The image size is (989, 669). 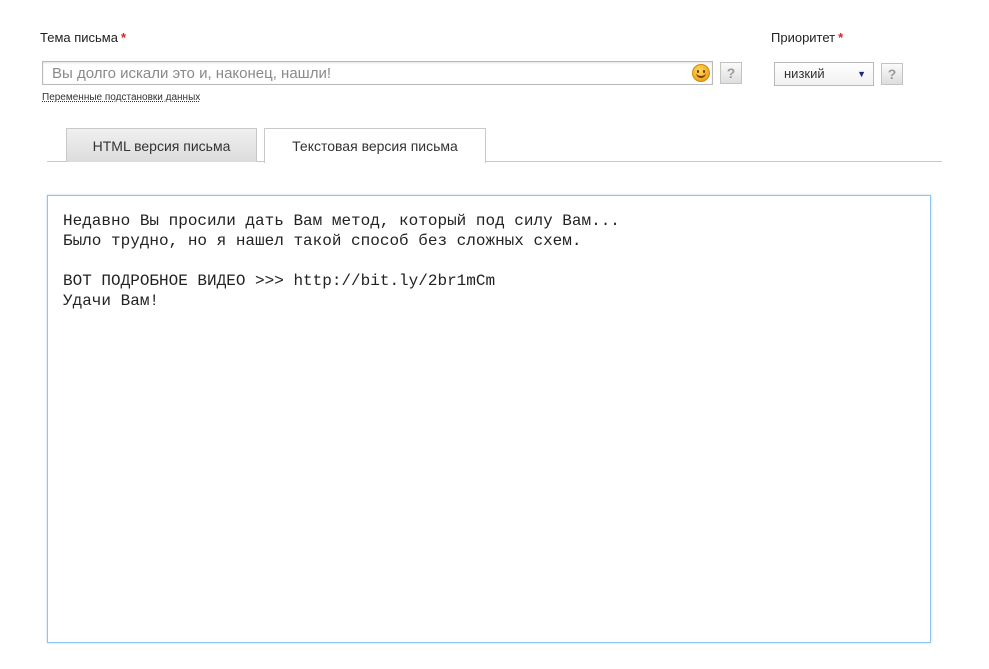 I want to click on priority-help-button: ?, so click(x=892, y=74).